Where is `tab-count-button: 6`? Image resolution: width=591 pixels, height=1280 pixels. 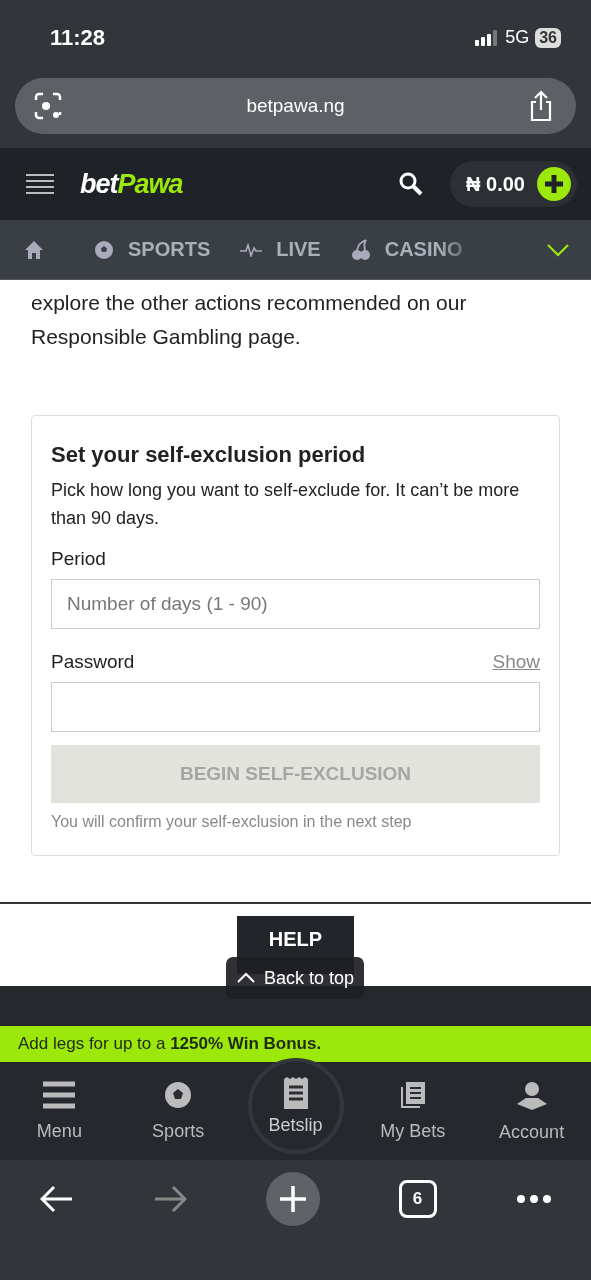
tab-count-button: 6 is located at coordinates (417, 1198).